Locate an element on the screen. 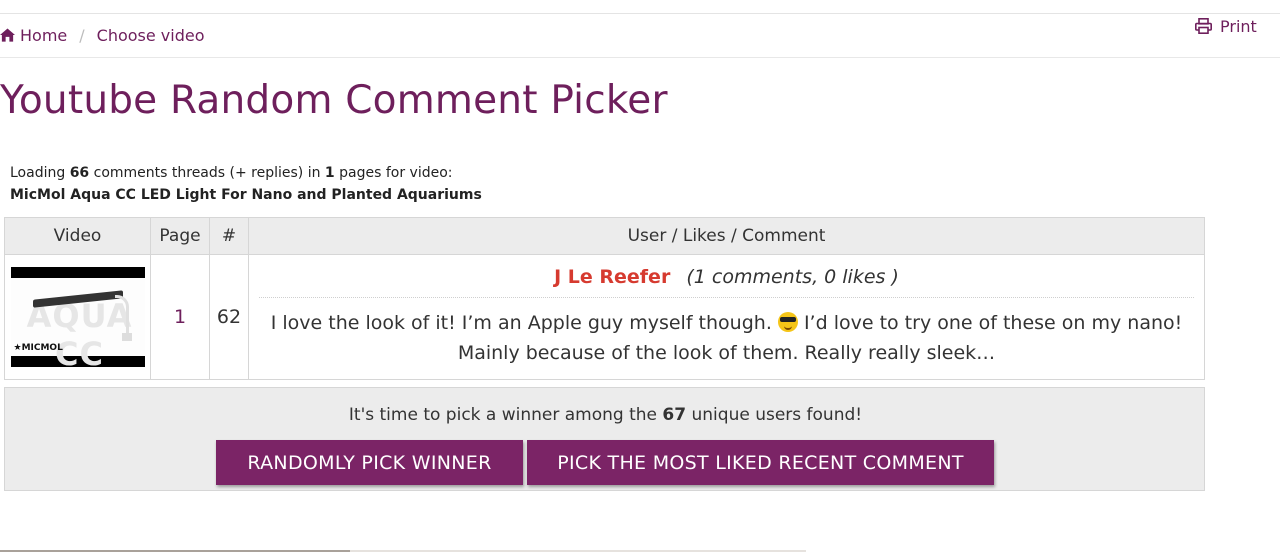  breadcrumb-current: Choose video is located at coordinates (150, 35).